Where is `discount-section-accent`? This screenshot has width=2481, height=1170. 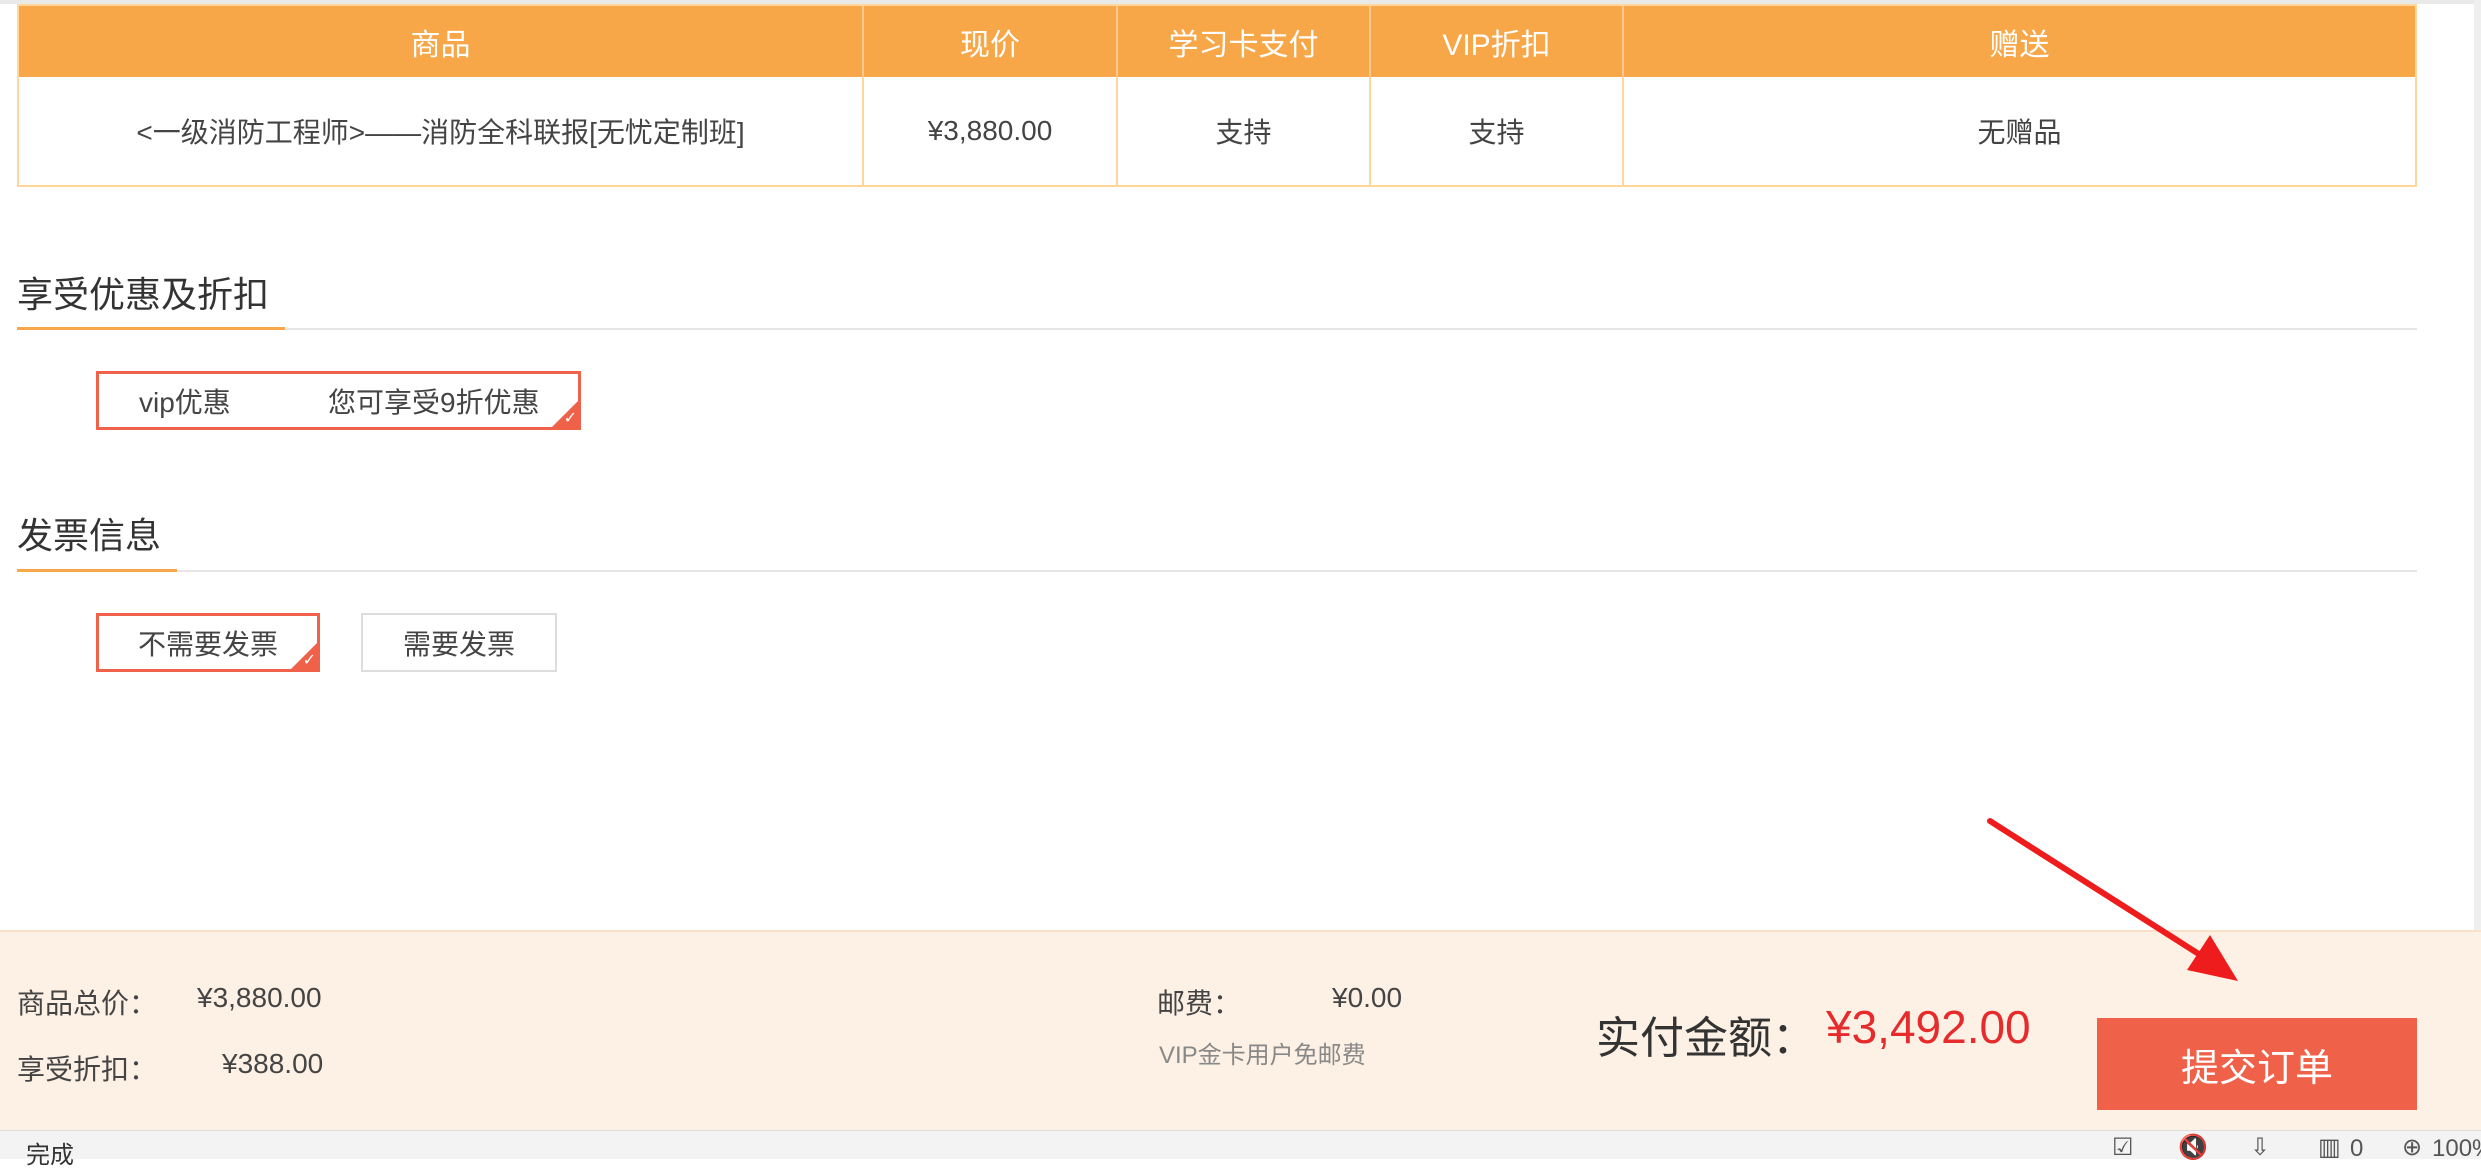
discount-section-accent is located at coordinates (151, 328).